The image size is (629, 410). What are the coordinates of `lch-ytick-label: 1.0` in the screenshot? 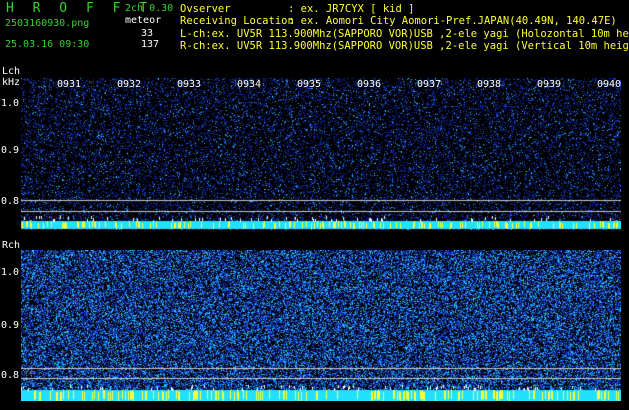 It's located at (10, 103).